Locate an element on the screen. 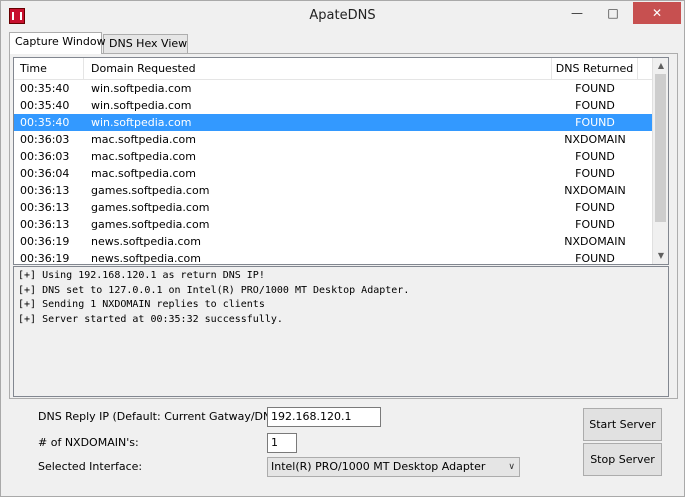  interface-select: Intel(R) PRO/1000 MT Desktop Adapter ∨ is located at coordinates (393, 467).